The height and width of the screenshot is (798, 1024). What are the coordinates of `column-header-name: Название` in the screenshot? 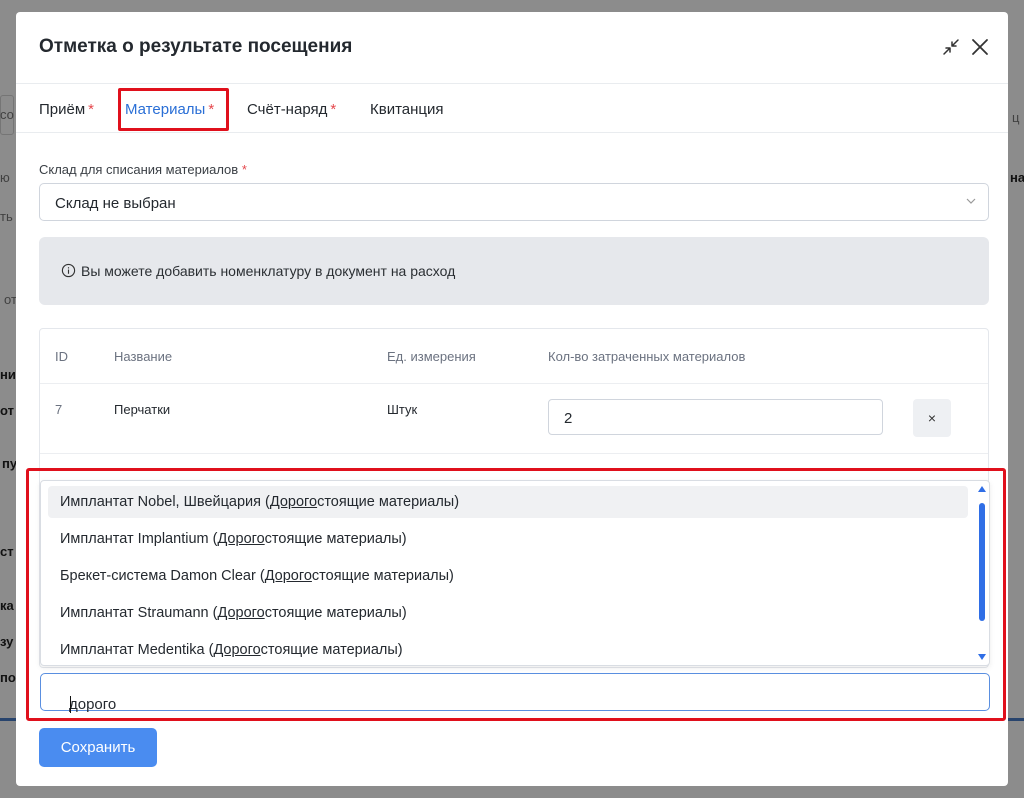 It's located at (143, 356).